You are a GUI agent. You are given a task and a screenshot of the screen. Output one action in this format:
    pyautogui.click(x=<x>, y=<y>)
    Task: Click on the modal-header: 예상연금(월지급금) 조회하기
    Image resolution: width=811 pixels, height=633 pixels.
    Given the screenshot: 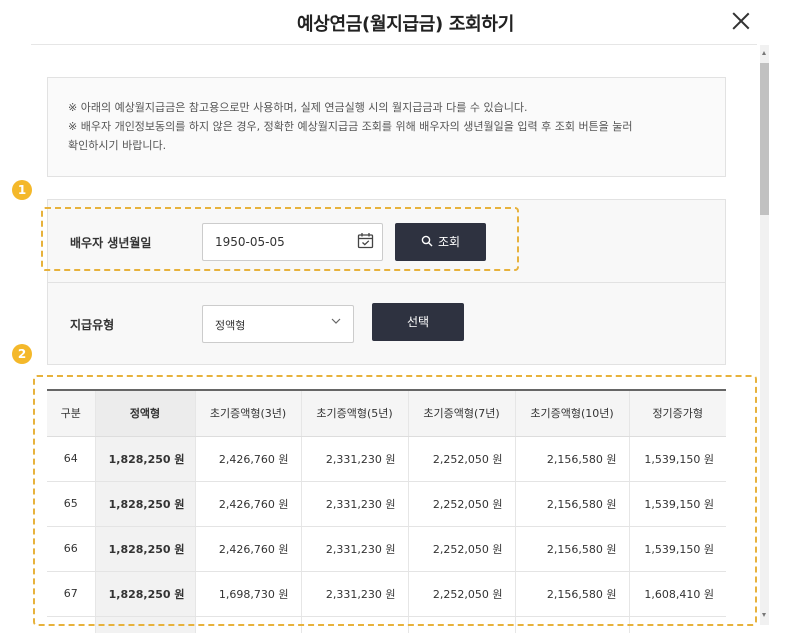 What is the action you would take?
    pyautogui.click(x=405, y=22)
    